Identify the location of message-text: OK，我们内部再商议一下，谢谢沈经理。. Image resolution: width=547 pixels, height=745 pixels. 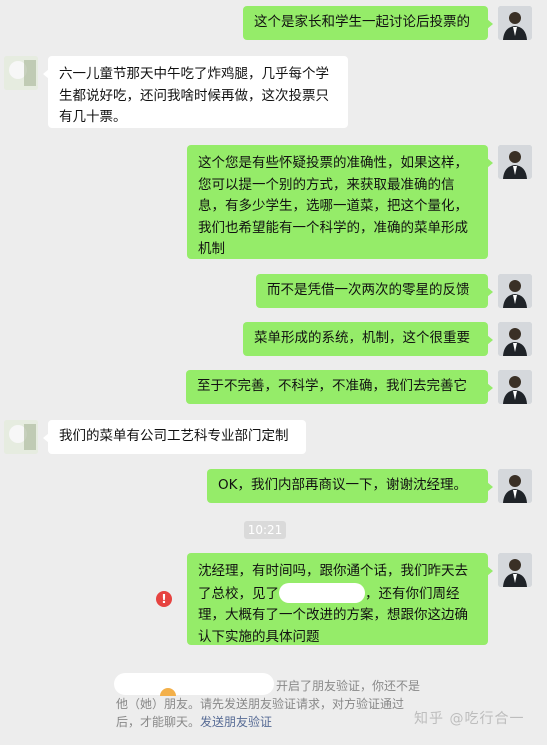
(342, 485).